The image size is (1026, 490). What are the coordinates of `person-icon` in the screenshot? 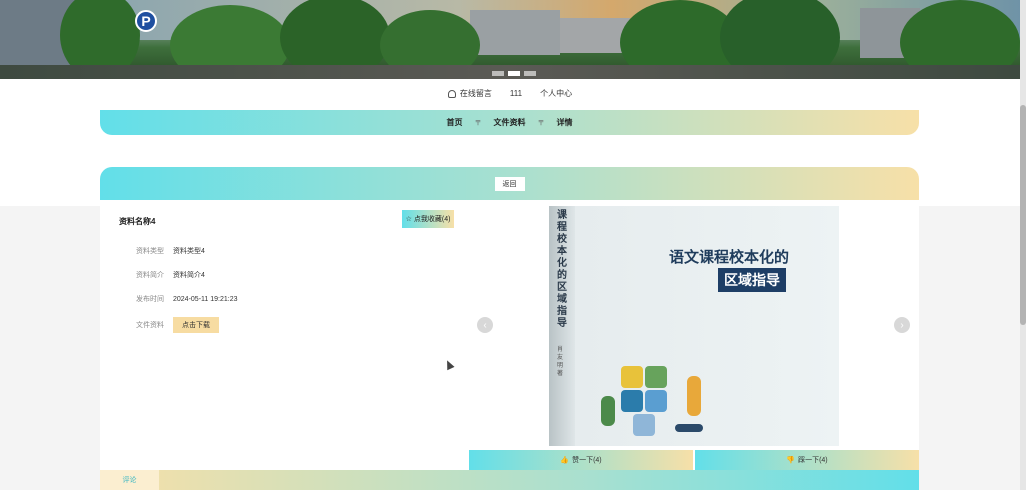 It's located at (451, 93).